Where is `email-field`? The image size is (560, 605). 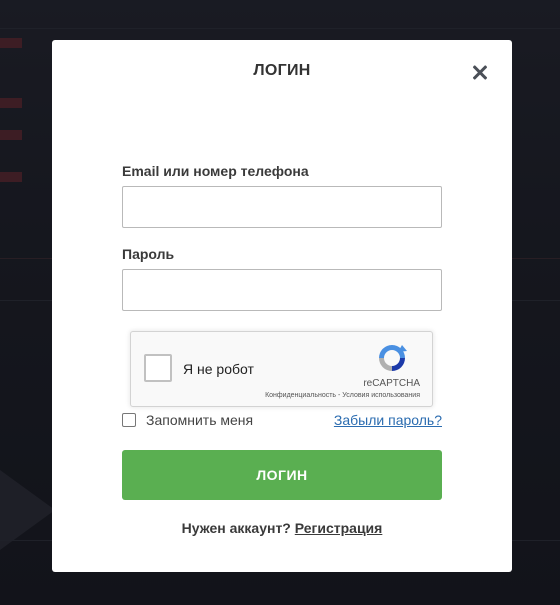 email-field is located at coordinates (282, 207).